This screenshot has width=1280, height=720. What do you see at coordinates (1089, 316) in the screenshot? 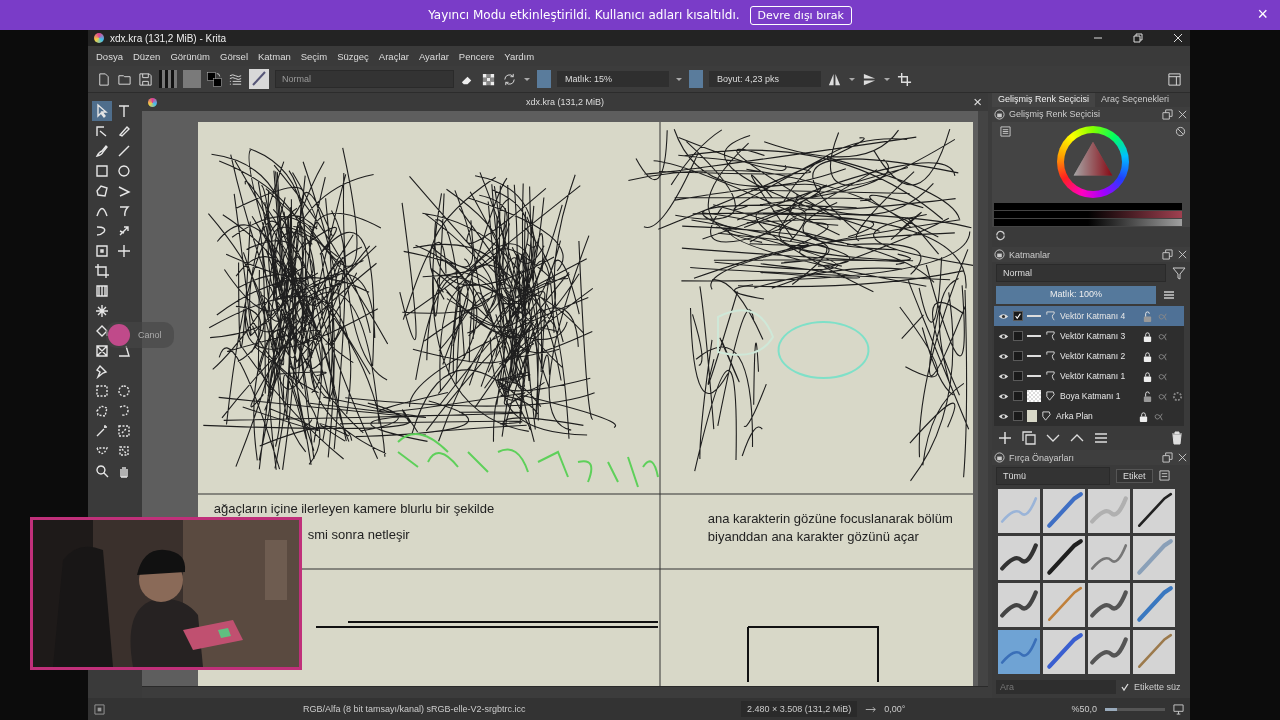
I see `layer-row: Vektör Katmanı 4` at bounding box center [1089, 316].